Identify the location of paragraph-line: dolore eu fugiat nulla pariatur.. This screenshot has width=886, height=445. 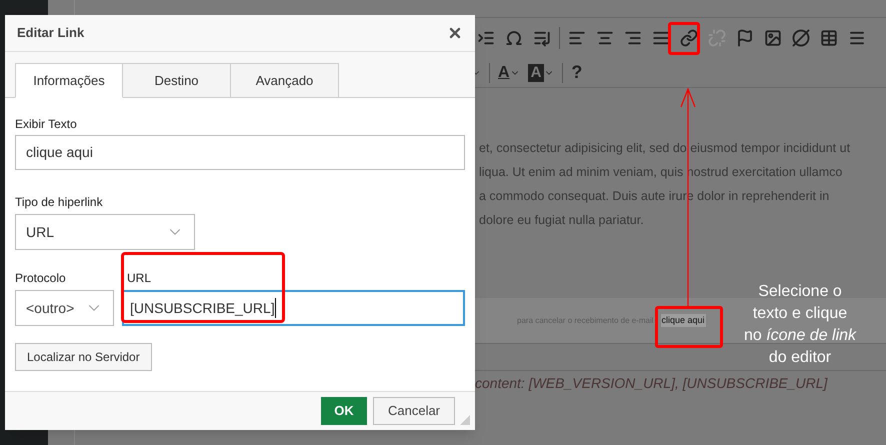
(562, 220).